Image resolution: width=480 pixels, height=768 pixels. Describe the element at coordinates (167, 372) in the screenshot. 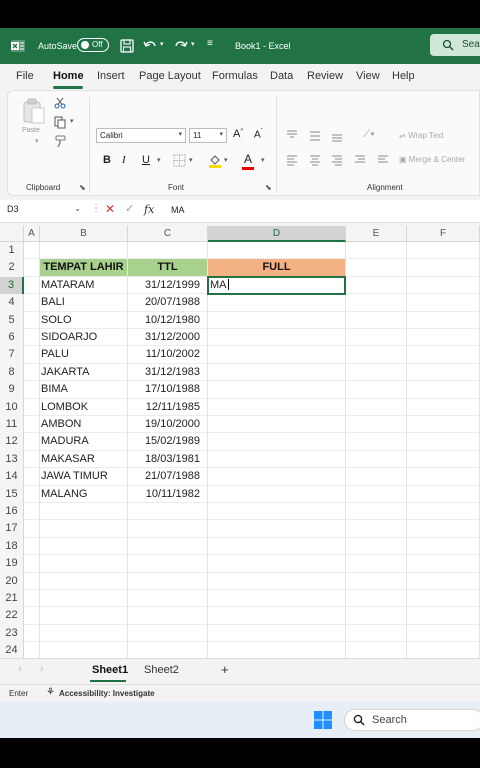

I see `cell-ttl: 31/12/1983` at that location.